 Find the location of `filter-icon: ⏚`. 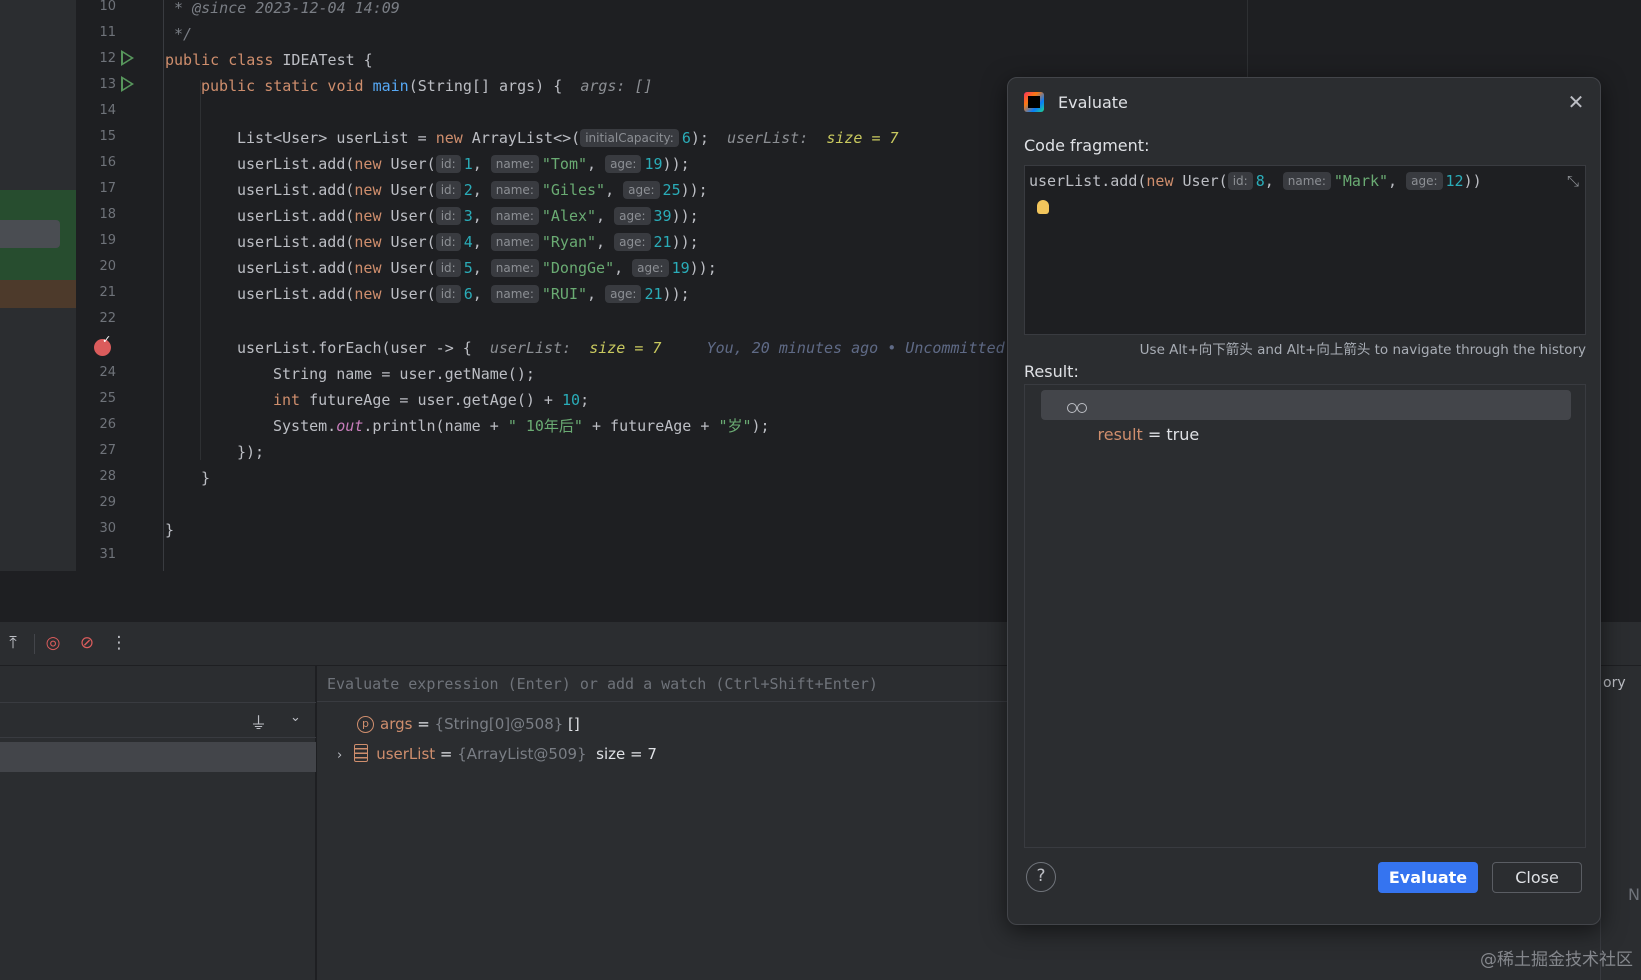

filter-icon: ⏚ is located at coordinates (258, 721).